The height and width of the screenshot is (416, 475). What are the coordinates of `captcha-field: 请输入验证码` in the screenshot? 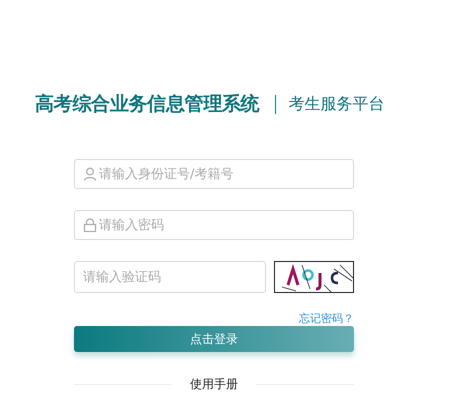 It's located at (170, 277).